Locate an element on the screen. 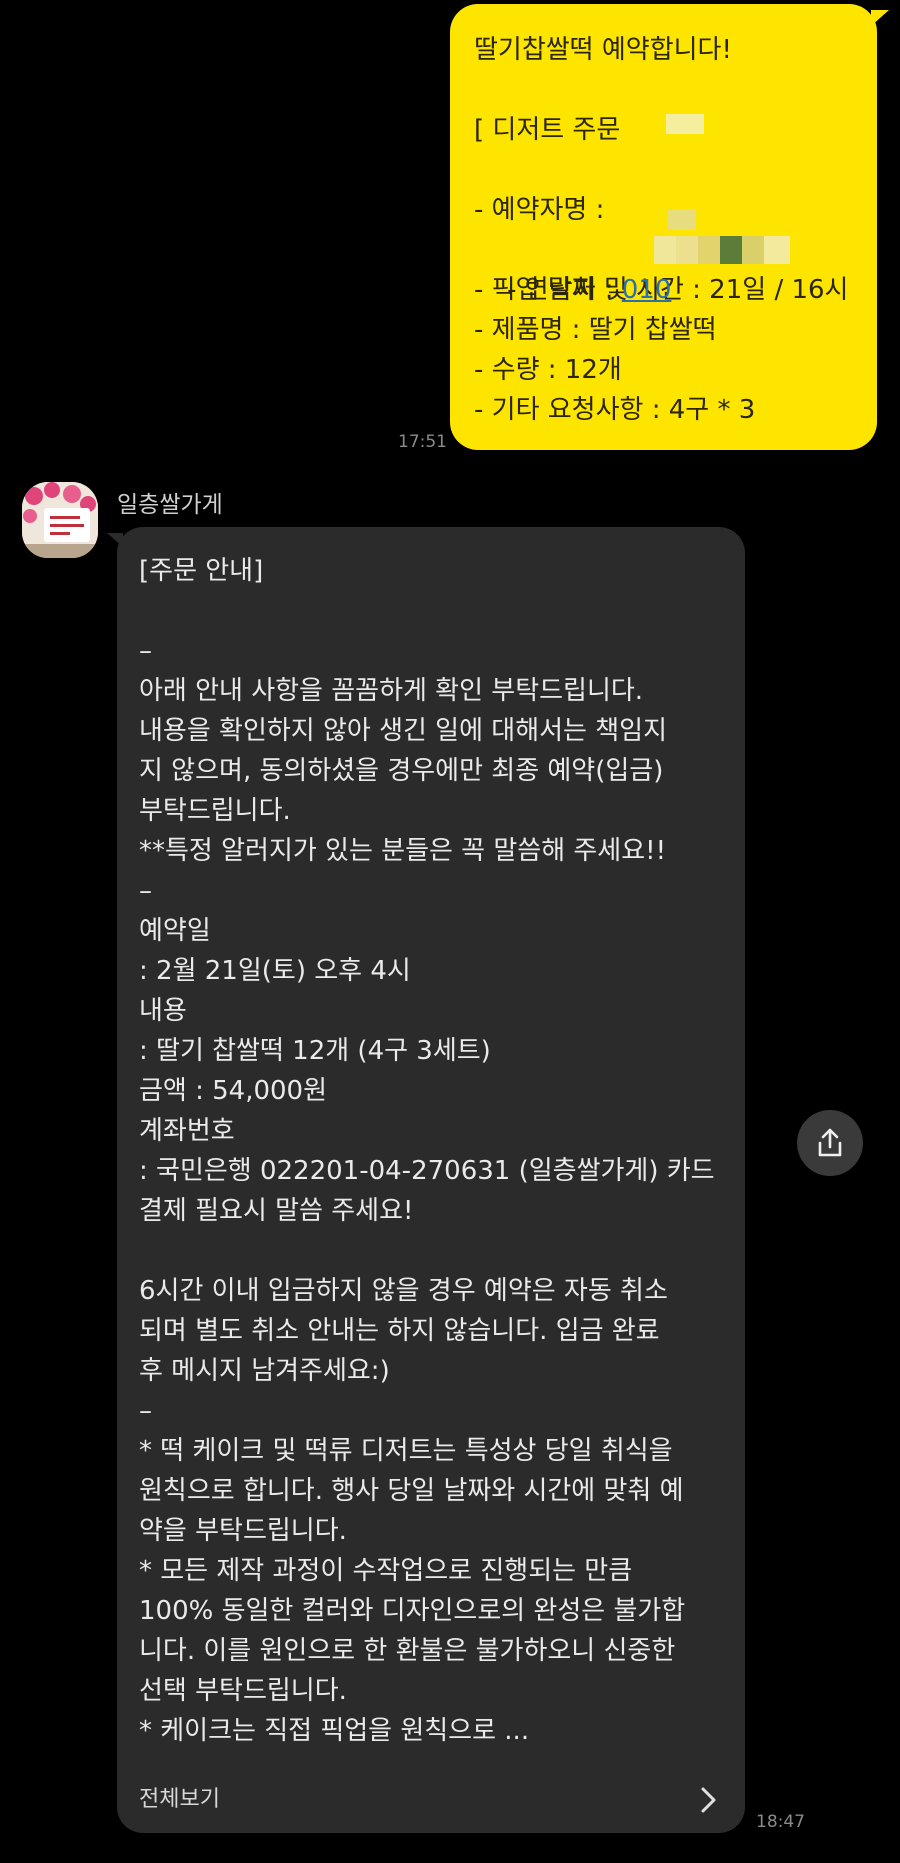 This screenshot has height=1863, width=900. share-button is located at coordinates (830, 1143).